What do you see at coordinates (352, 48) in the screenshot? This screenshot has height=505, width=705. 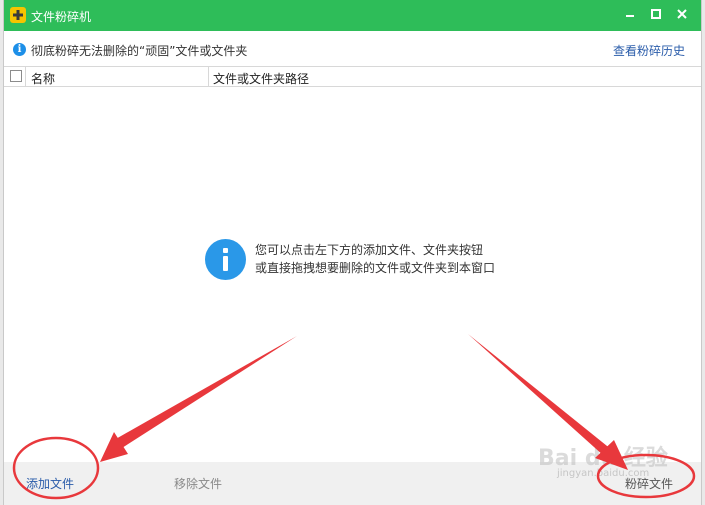 I see `info-bar: i 彻底粉碎无法删除的“顽固”文件或文件夹 查看粉碎历史` at bounding box center [352, 48].